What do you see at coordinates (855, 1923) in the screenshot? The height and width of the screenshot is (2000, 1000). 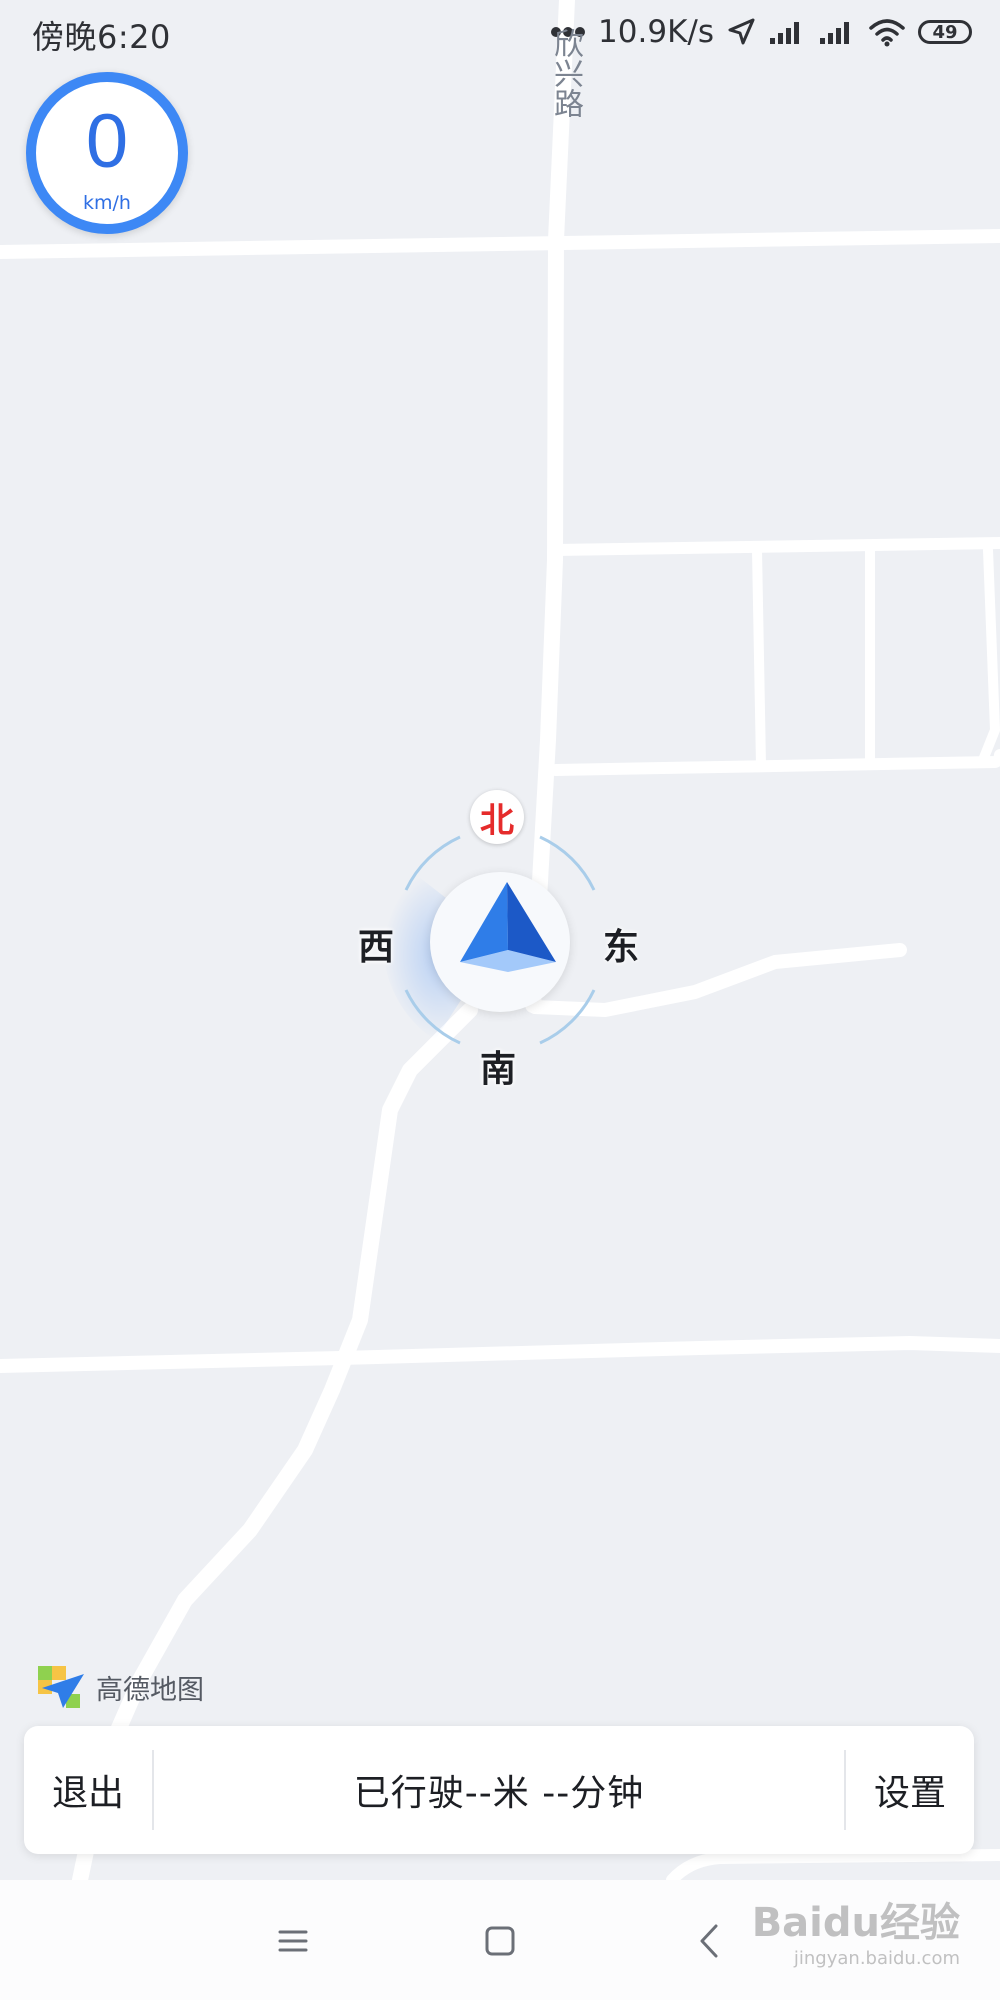 I see `watermark-logo: Baidu经验` at bounding box center [855, 1923].